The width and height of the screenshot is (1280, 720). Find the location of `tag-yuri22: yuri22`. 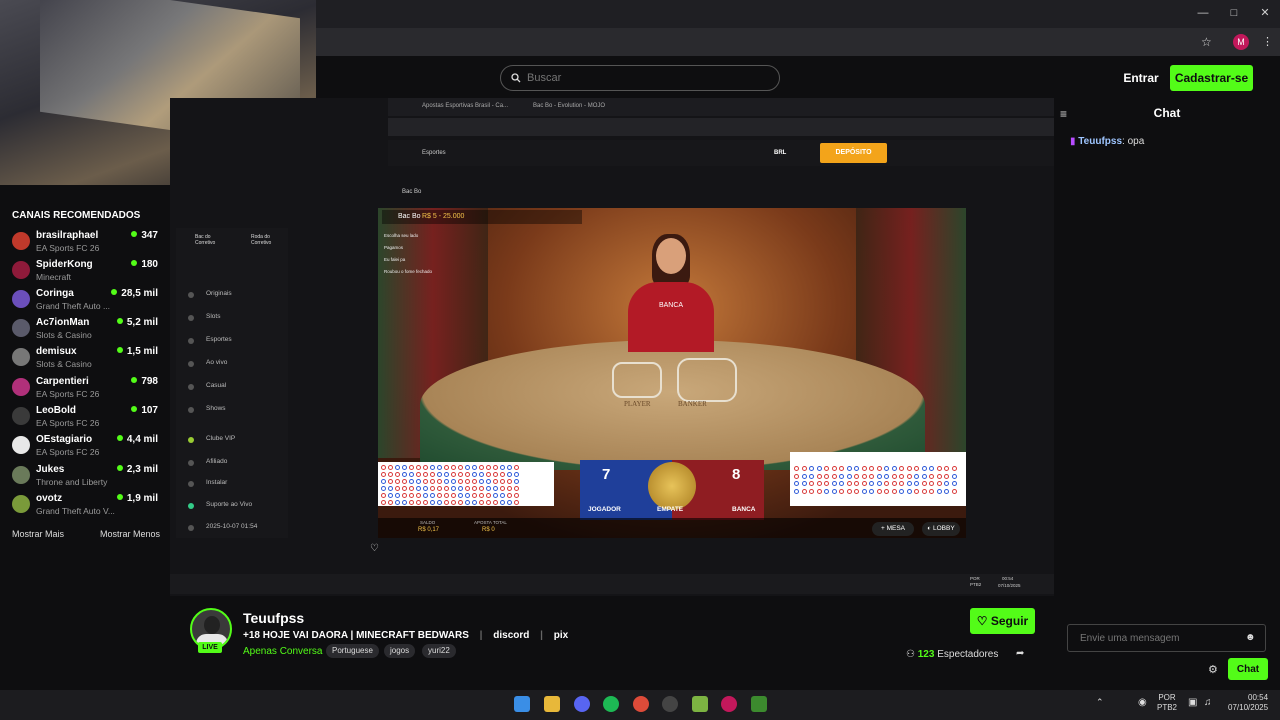

tag-yuri22: yuri22 is located at coordinates (439, 651).